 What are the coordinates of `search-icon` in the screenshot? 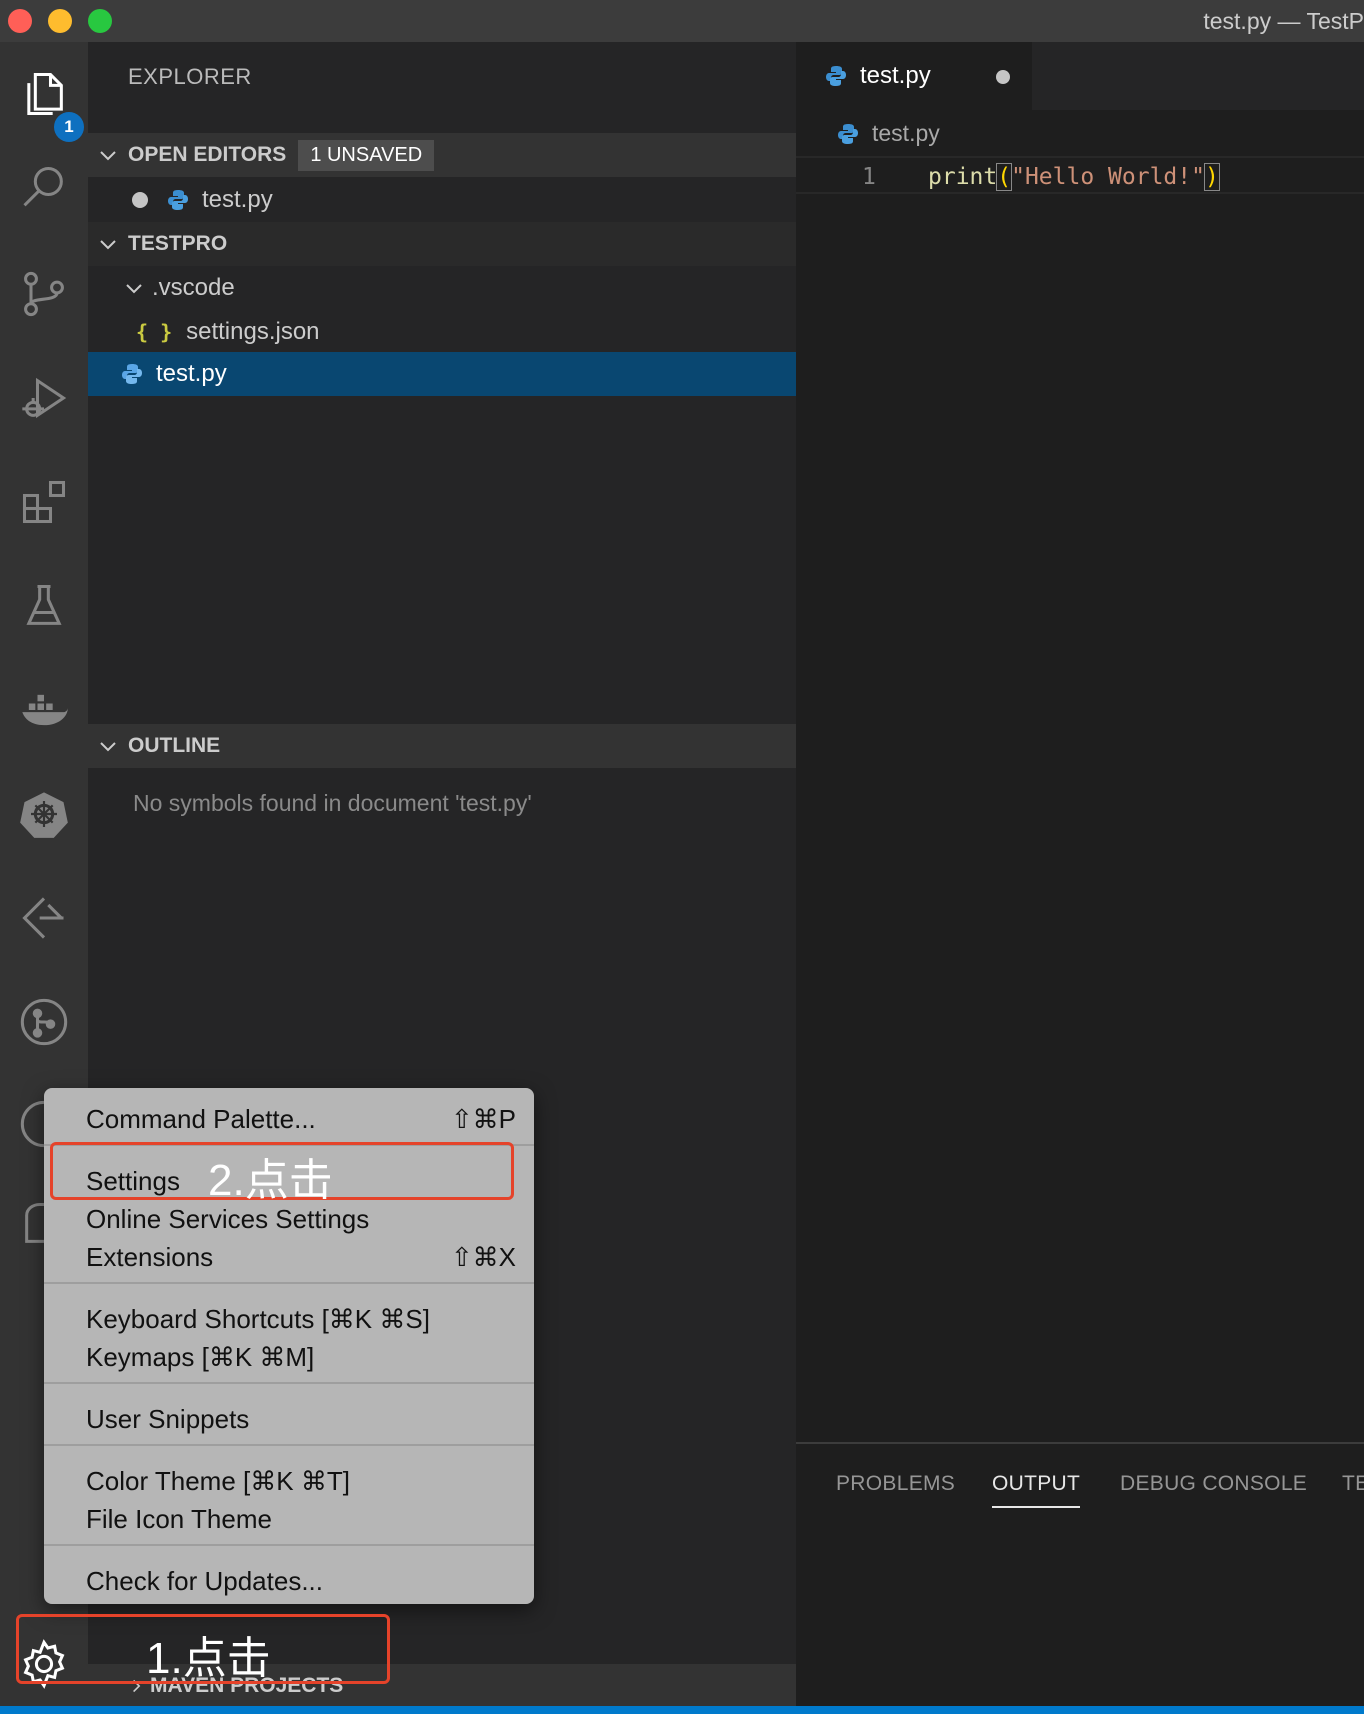 It's located at (44, 188).